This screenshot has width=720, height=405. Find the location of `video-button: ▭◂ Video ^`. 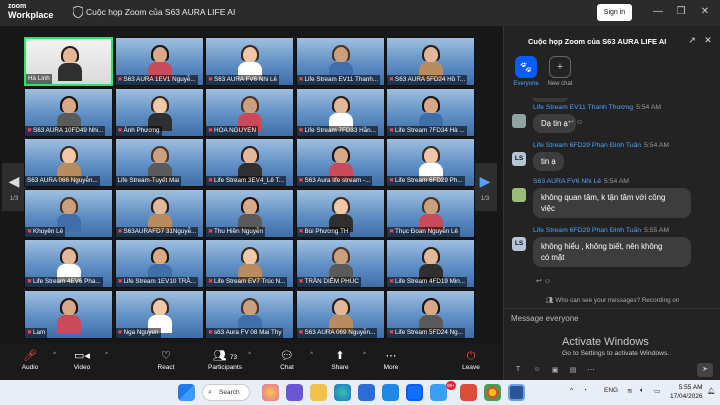

video-button: ▭◂ Video ^ is located at coordinates (84, 363).